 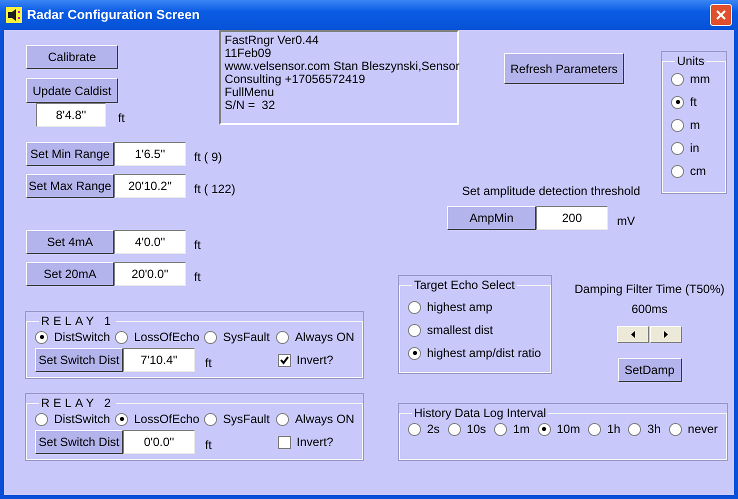 I want to click on value-field: 4'0.0'', so click(x=150, y=242).